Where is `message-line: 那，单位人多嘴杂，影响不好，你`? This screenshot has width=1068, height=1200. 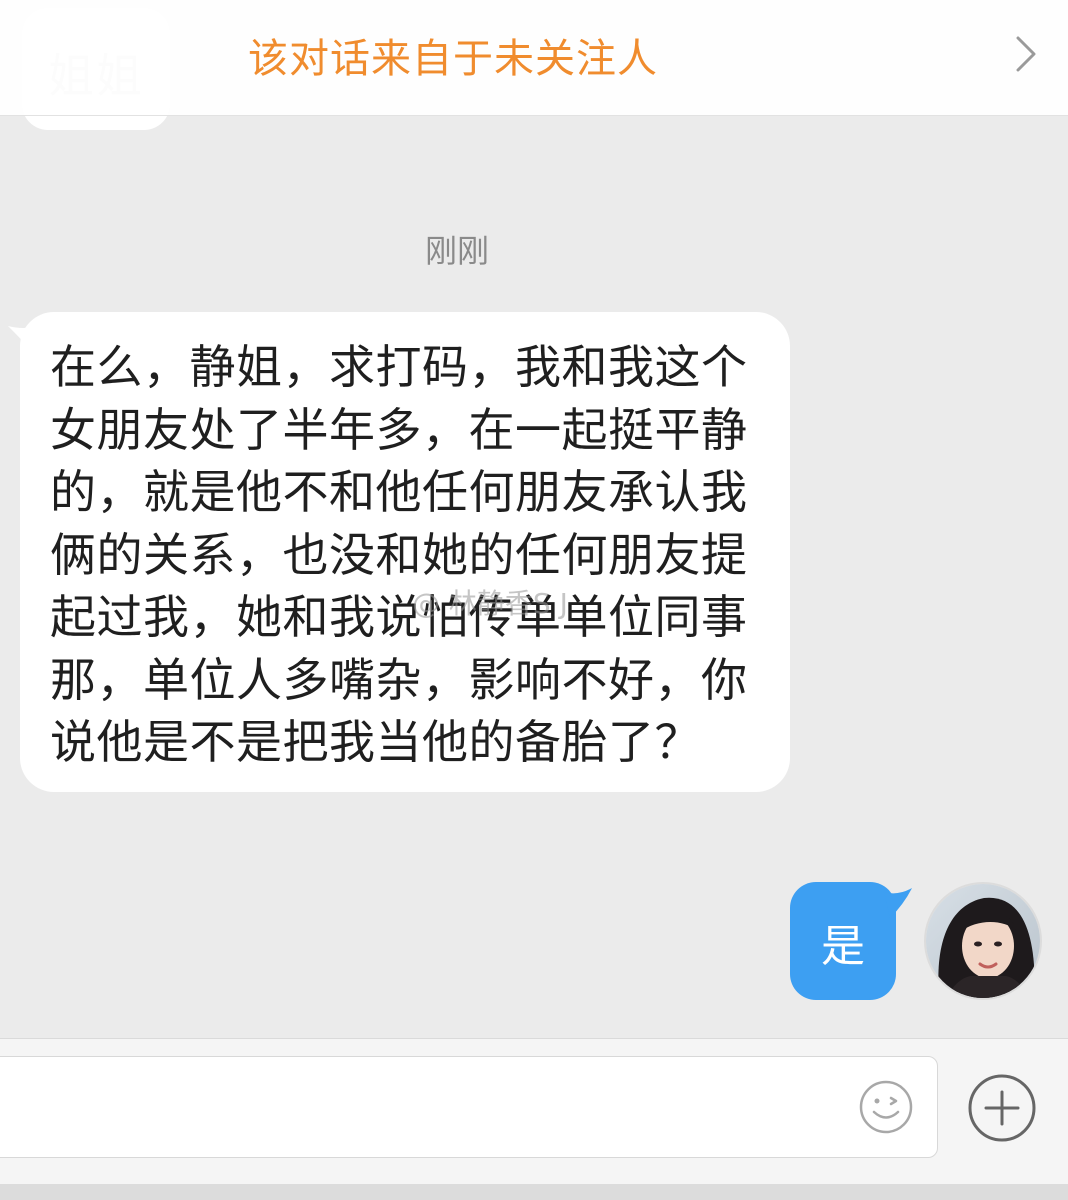 message-line: 那，单位人多嘴杂，影响不好，你 is located at coordinates (399, 679).